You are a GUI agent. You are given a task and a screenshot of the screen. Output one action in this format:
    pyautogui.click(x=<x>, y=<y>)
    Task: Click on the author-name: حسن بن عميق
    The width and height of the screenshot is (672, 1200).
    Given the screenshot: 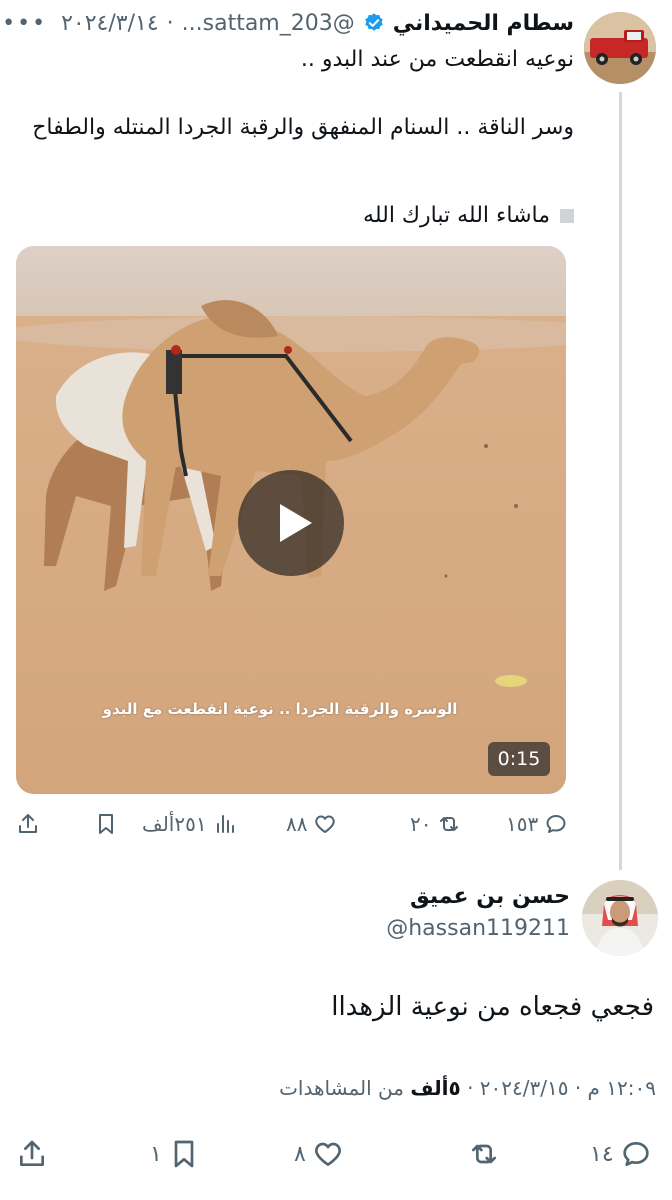 What is the action you would take?
    pyautogui.click(x=490, y=896)
    